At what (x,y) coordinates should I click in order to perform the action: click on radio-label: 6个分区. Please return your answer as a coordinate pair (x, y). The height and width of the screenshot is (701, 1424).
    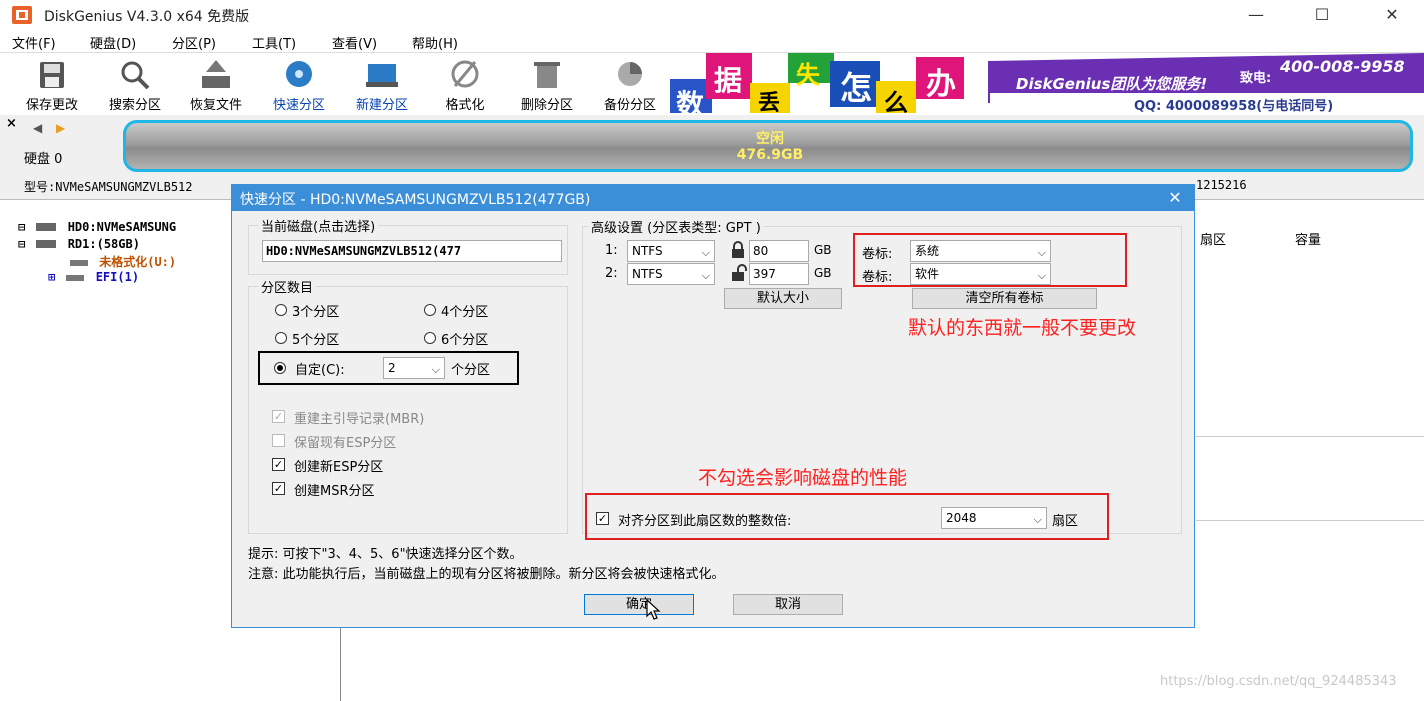
    Looking at the image, I should click on (465, 340).